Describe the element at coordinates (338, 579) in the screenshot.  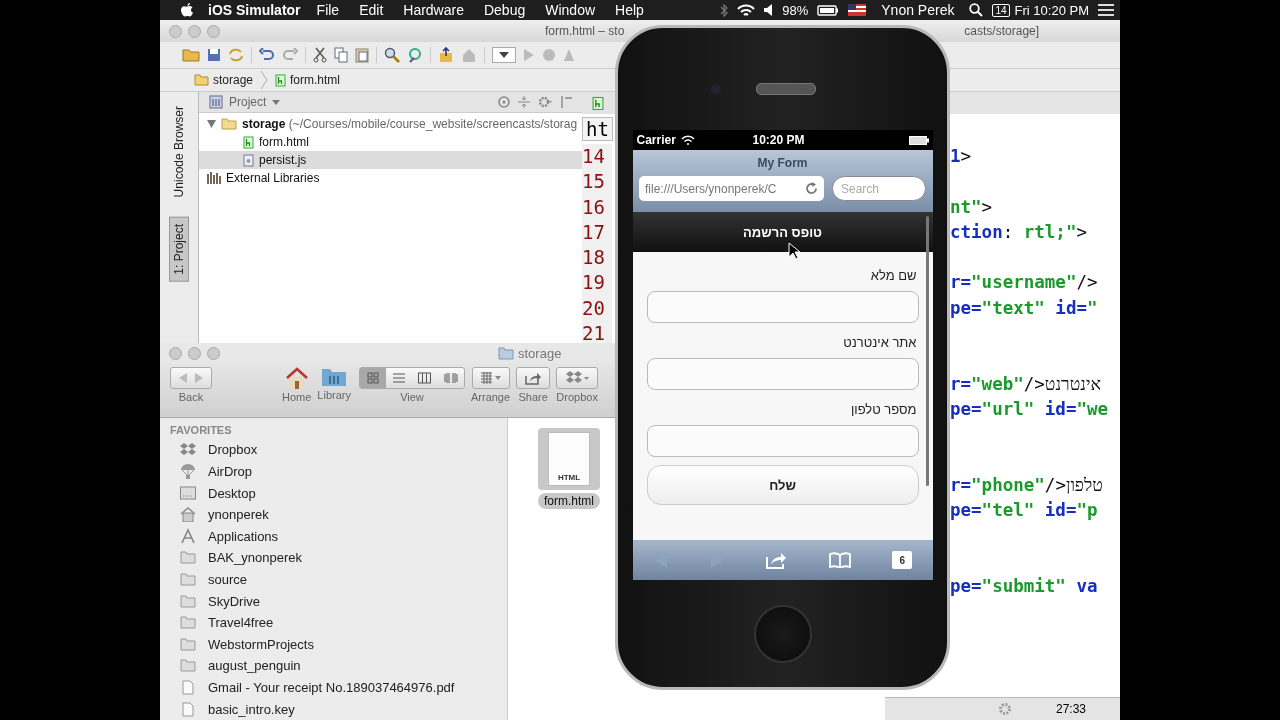
I see `sidebar-item: source` at that location.